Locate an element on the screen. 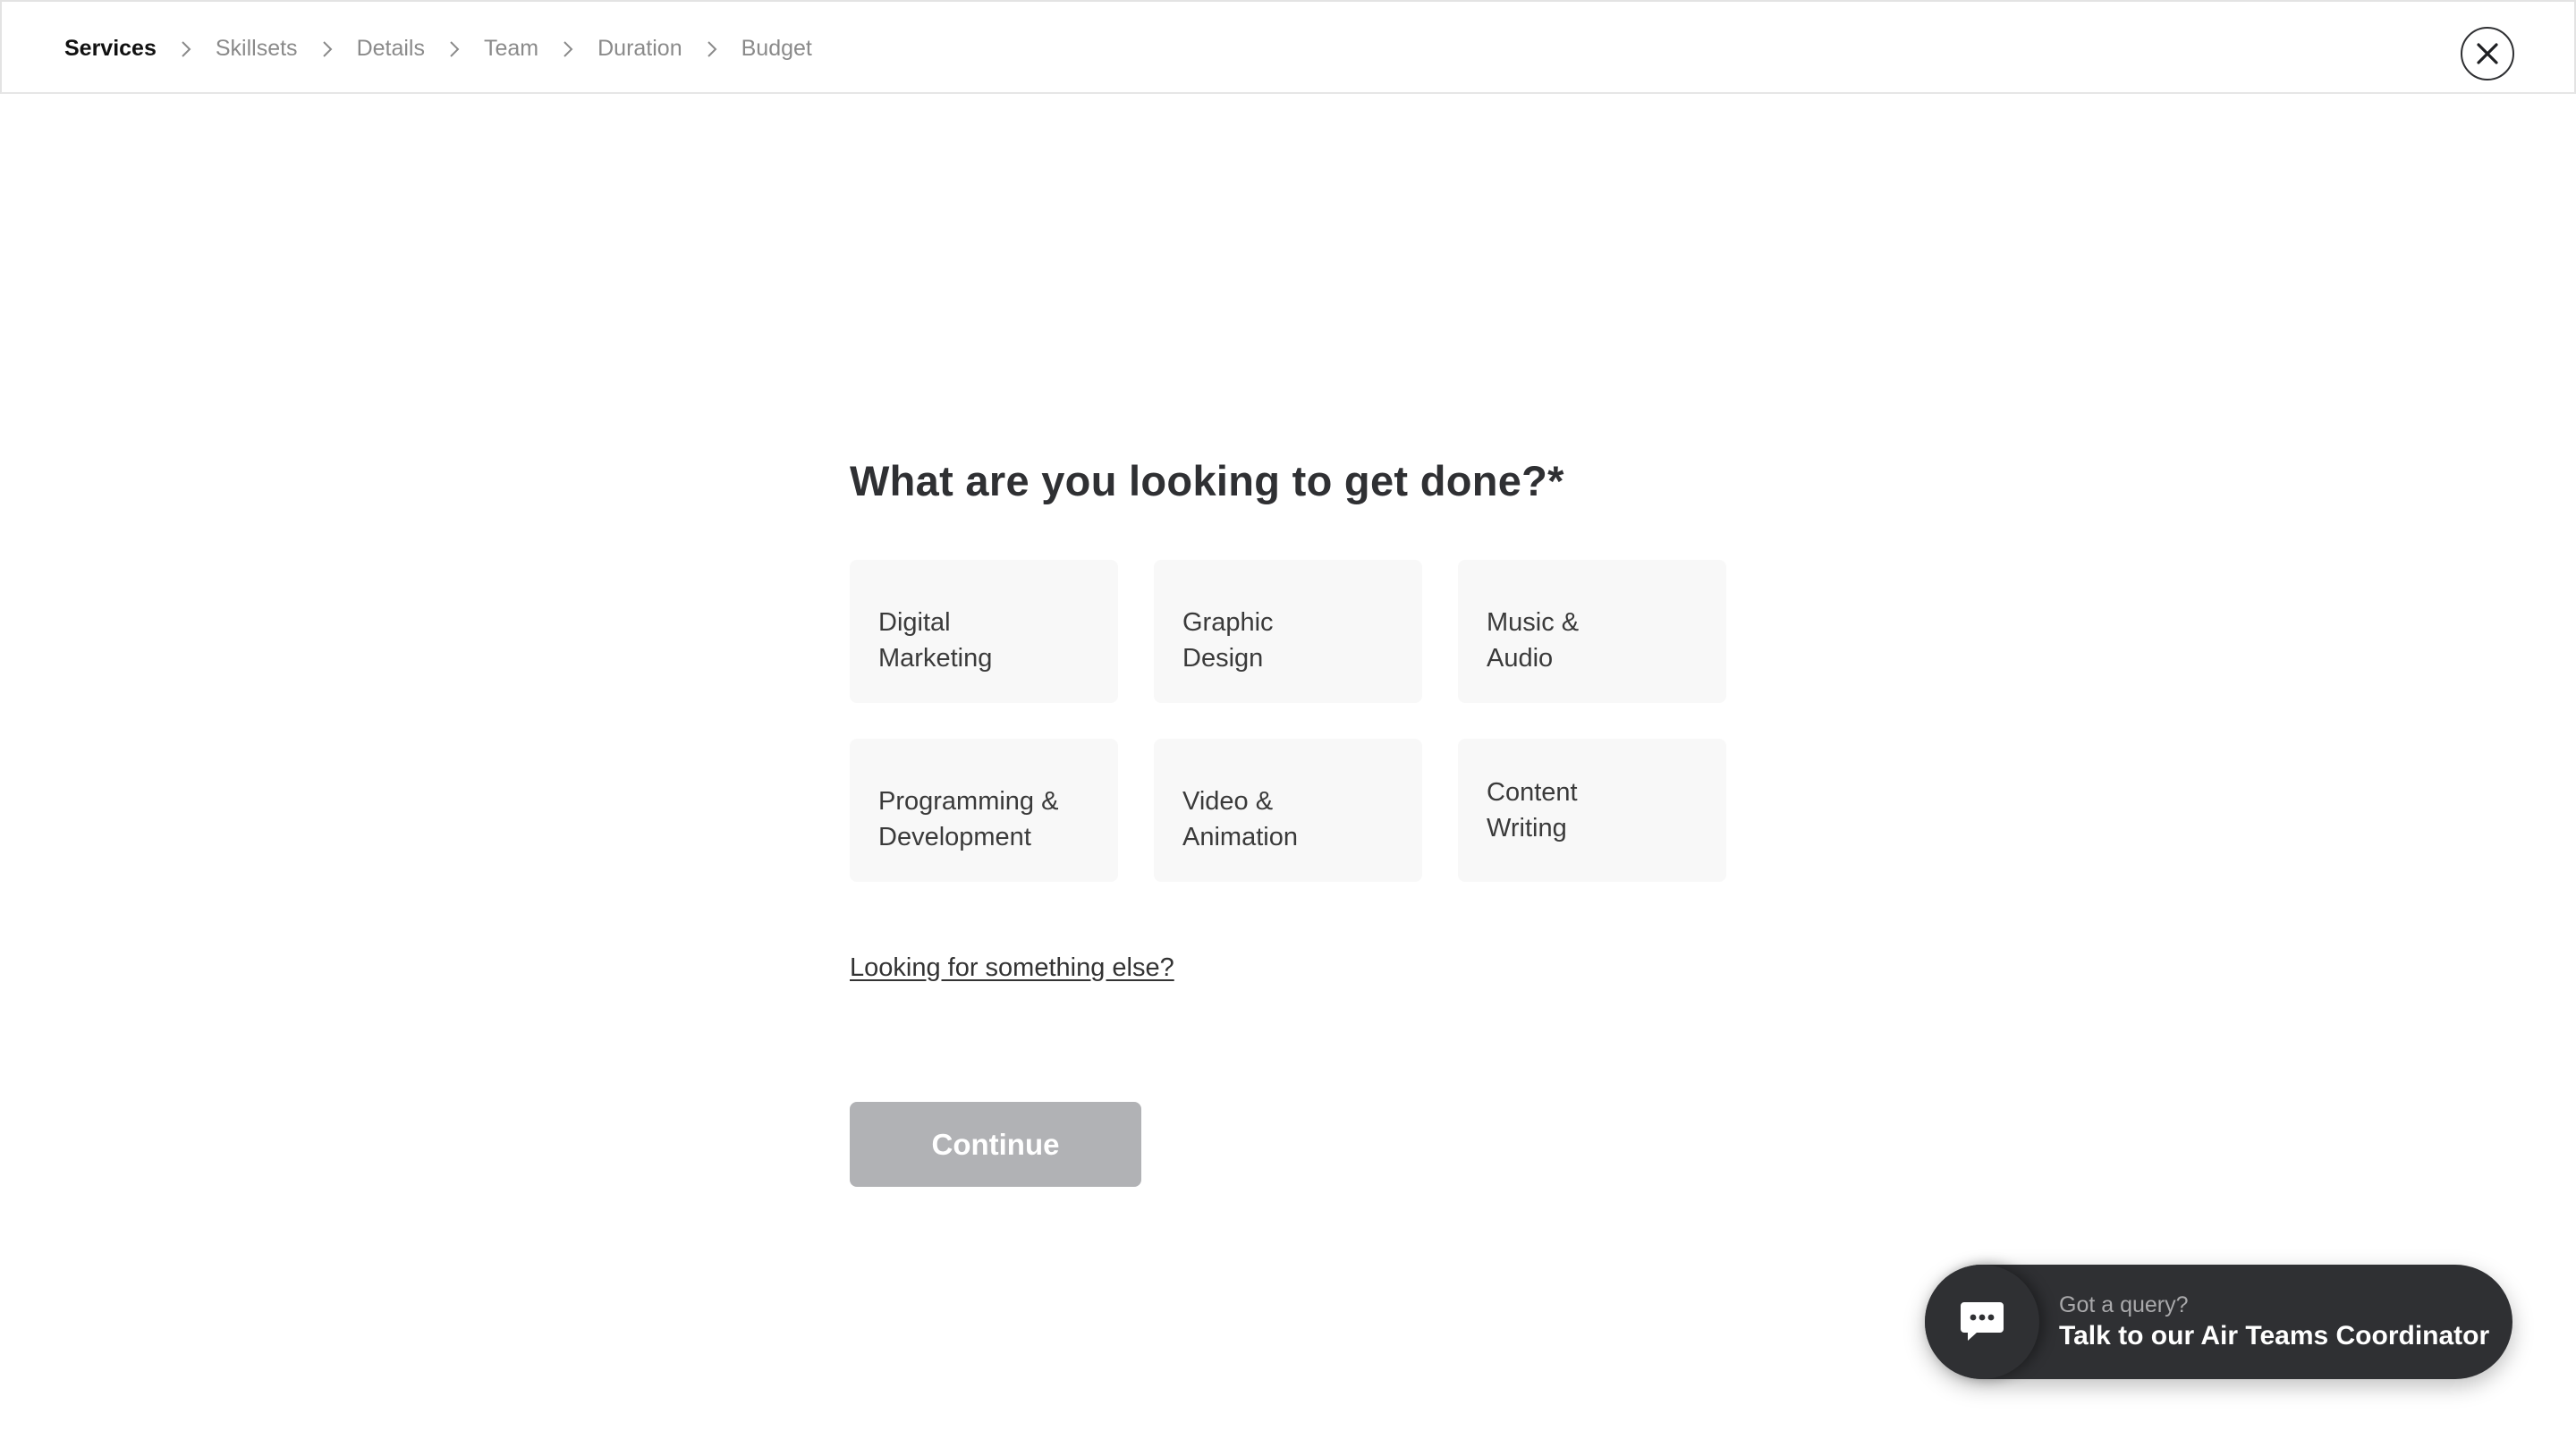  breadcrumb-item-duration: Duration is located at coordinates (639, 49).